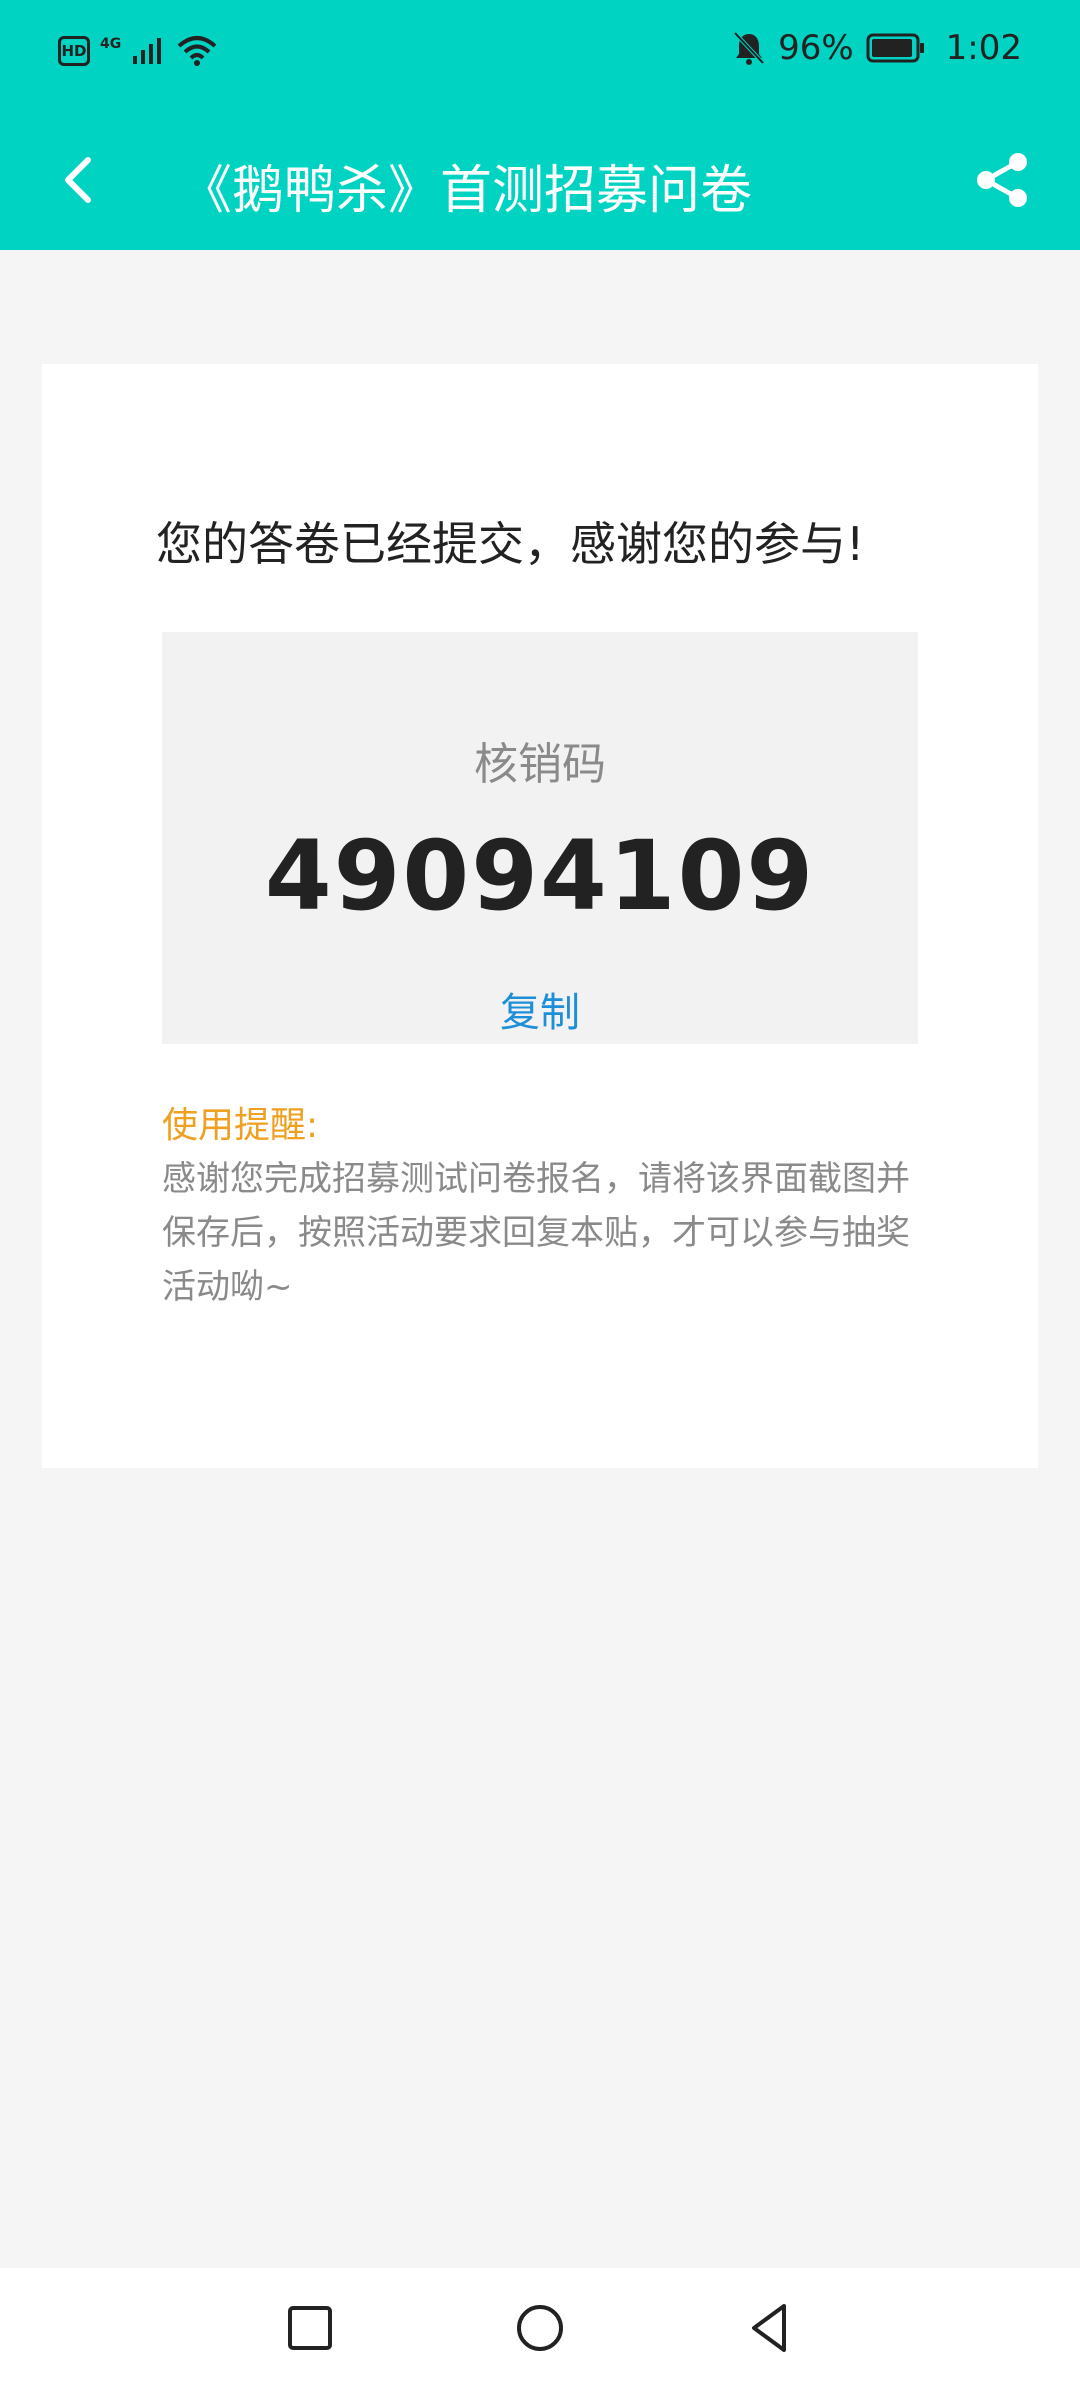 This screenshot has width=1080, height=2388. I want to click on chevron-left-icon, so click(80, 180).